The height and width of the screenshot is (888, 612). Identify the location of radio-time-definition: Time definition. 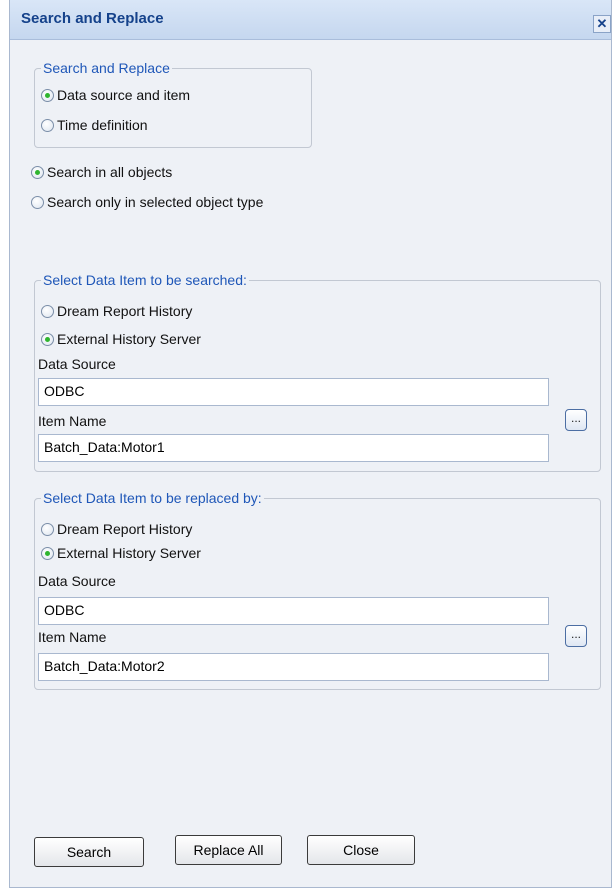
(94, 125).